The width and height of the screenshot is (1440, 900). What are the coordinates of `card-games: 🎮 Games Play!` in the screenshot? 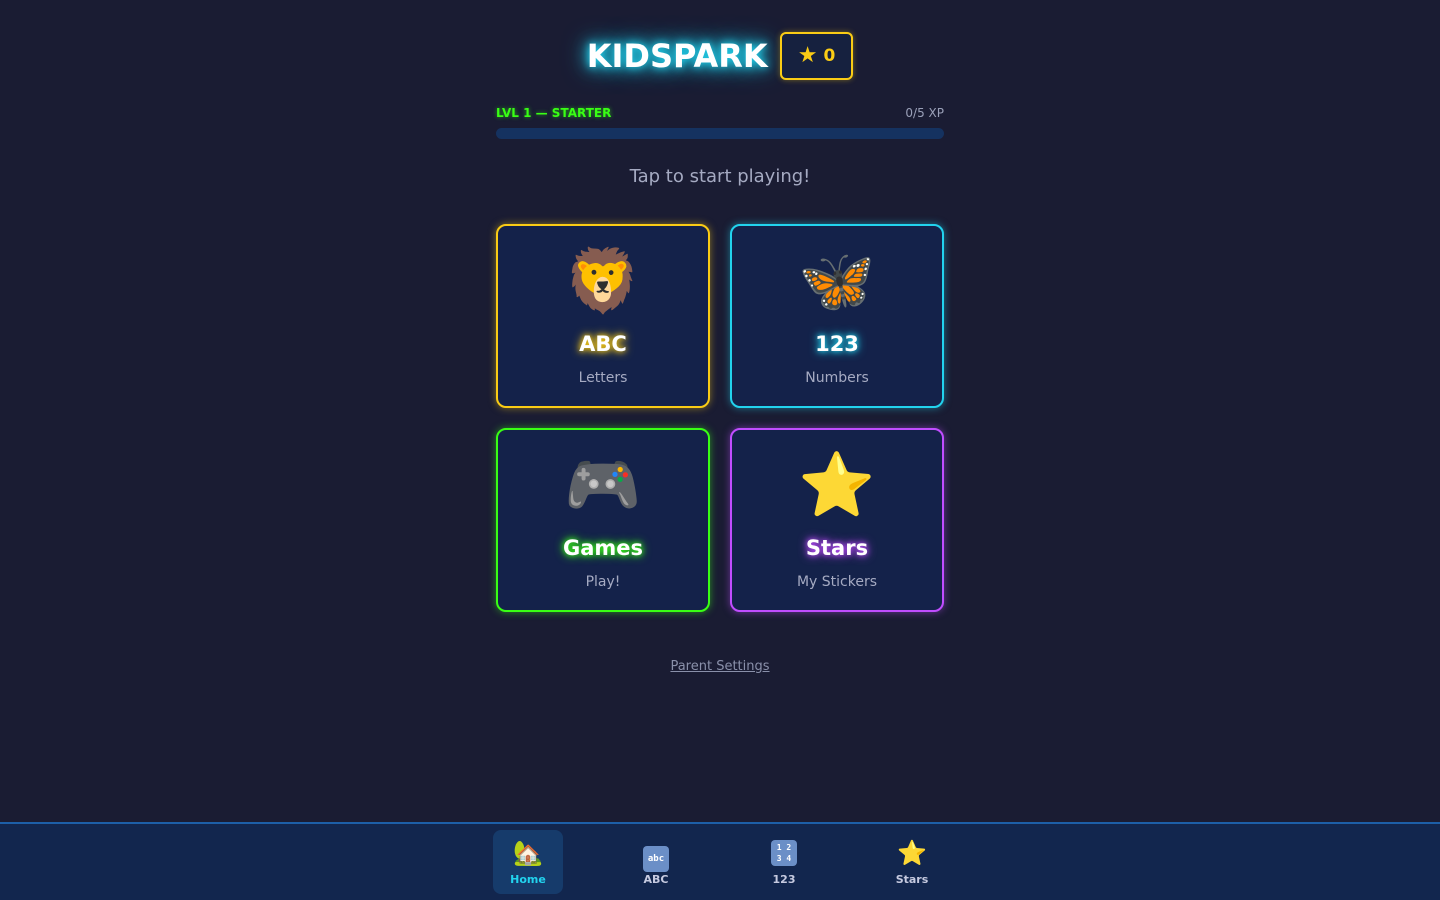 It's located at (603, 520).